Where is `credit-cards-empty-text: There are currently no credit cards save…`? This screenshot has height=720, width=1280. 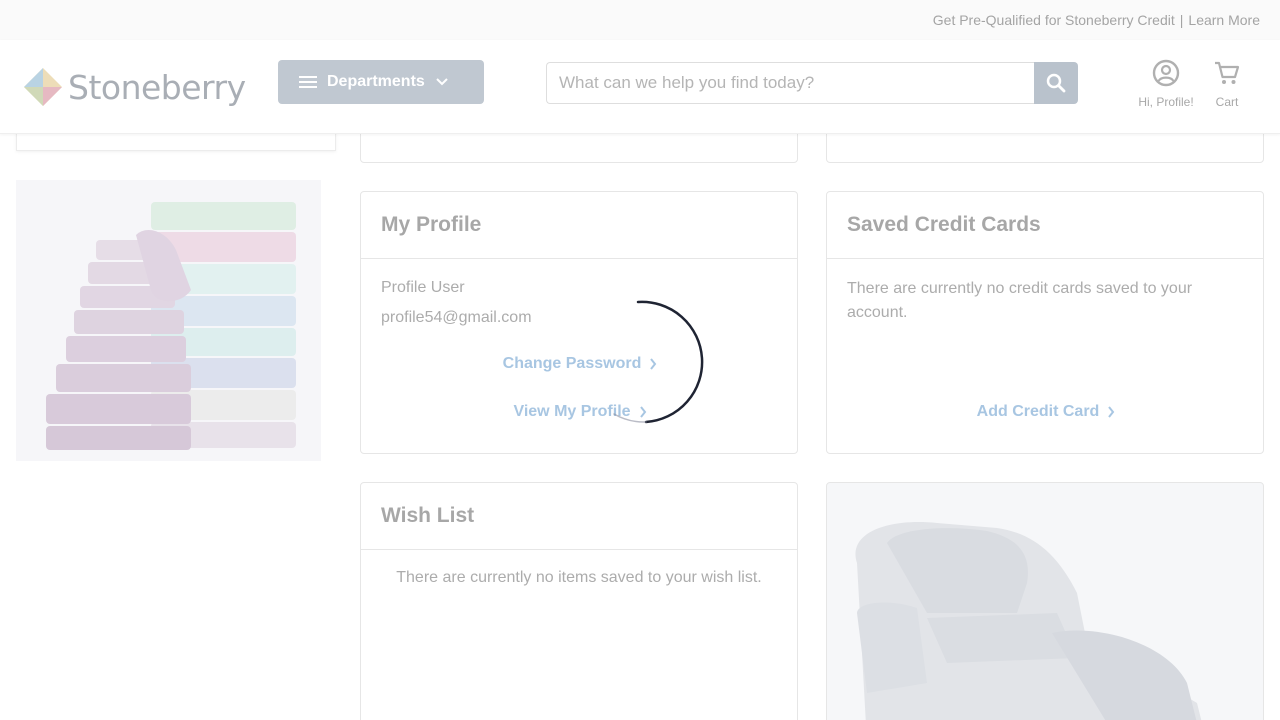
credit-cards-empty-text: There are currently no credit cards save… is located at coordinates (1020, 300).